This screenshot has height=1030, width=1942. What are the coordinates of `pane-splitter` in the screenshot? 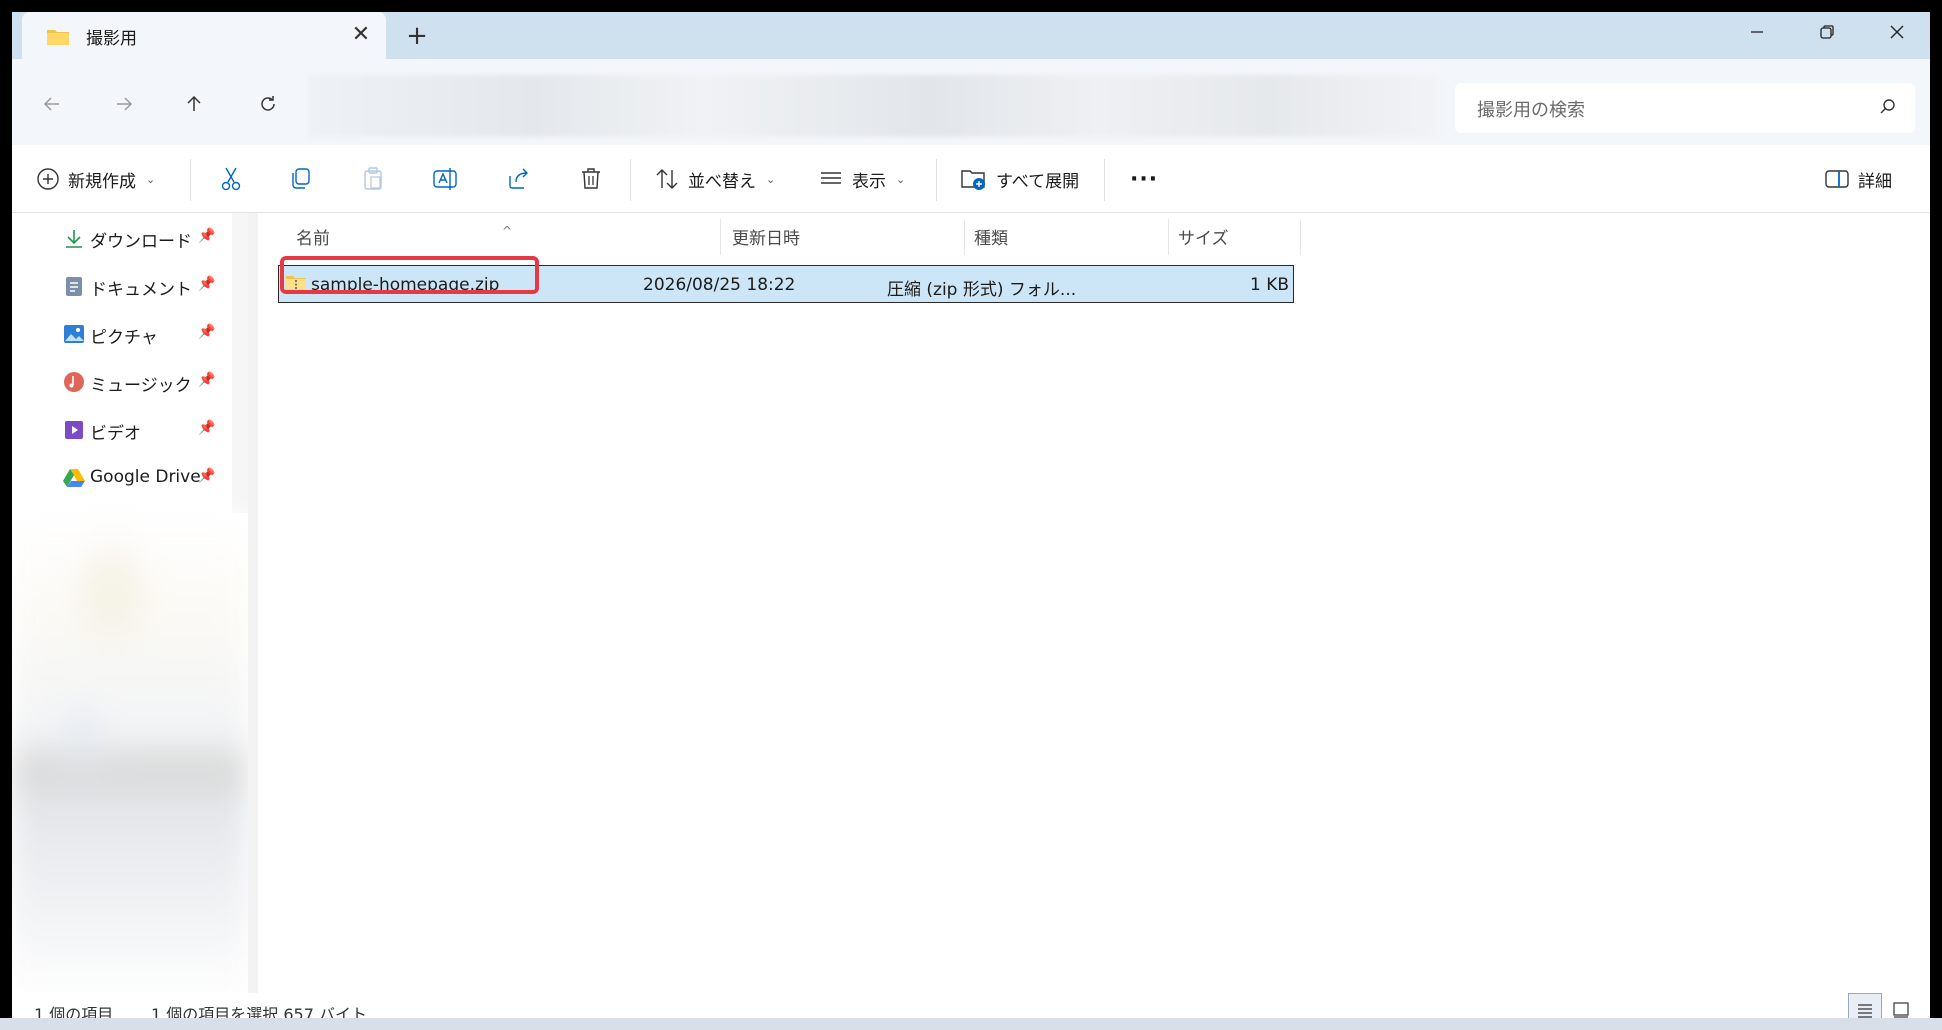 It's located at (253, 603).